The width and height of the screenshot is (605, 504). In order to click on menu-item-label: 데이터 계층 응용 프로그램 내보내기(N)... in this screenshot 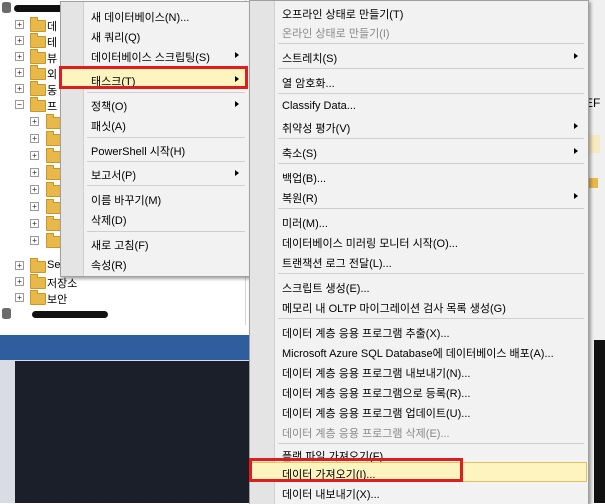, I will do `click(376, 374)`.